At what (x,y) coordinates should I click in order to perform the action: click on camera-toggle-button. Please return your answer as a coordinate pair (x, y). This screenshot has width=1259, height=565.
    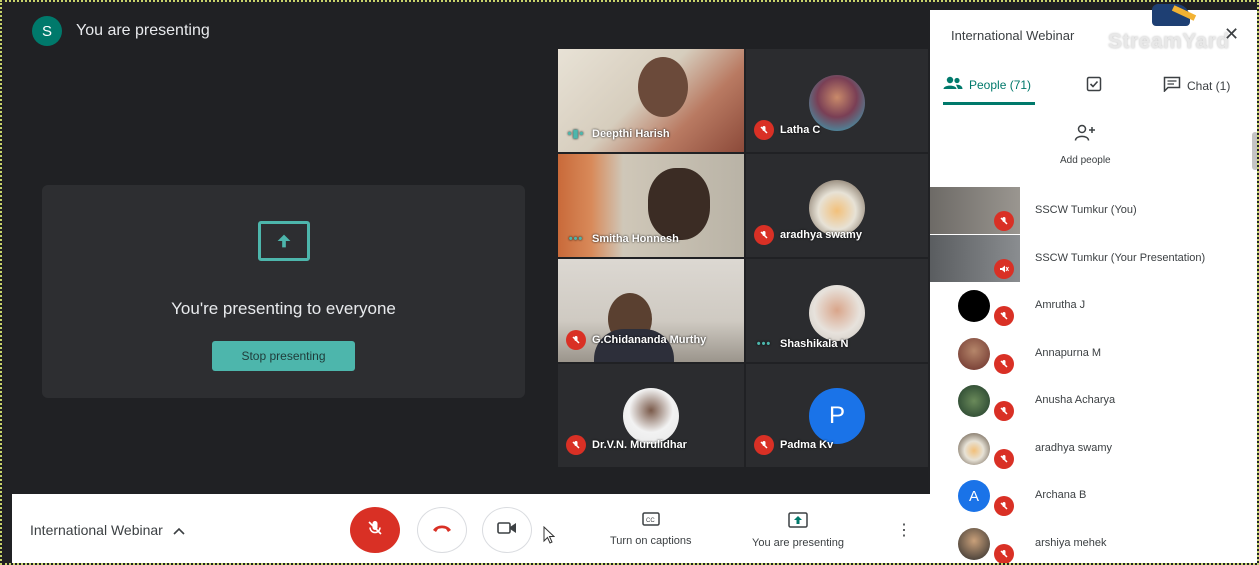
    Looking at the image, I should click on (507, 530).